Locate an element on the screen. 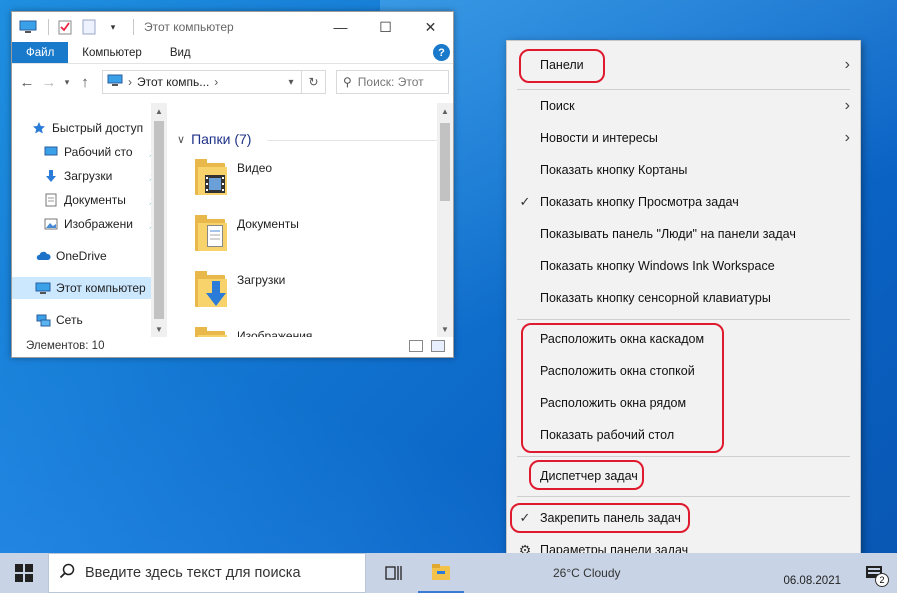  sidebar-item-pictures: Изображени 📌 is located at coordinates (102, 224).